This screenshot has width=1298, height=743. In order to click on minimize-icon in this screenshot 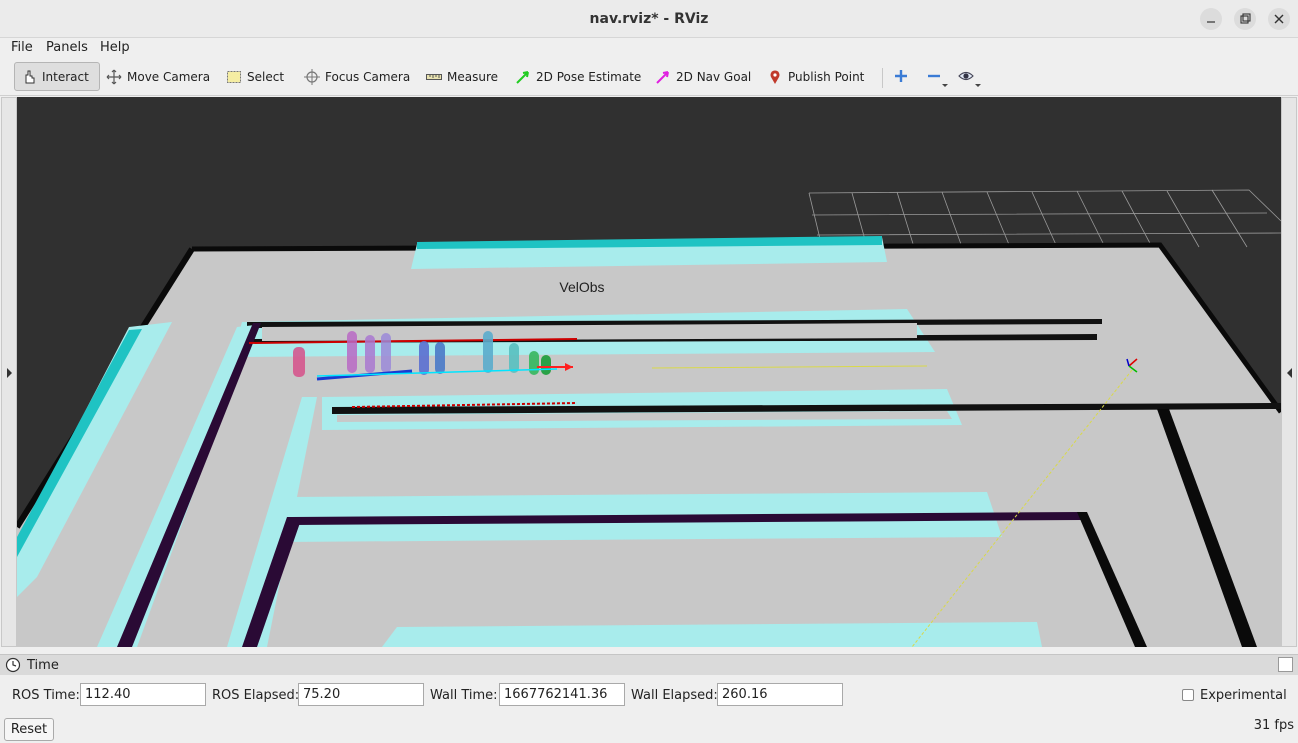, I will do `click(1211, 22)`.